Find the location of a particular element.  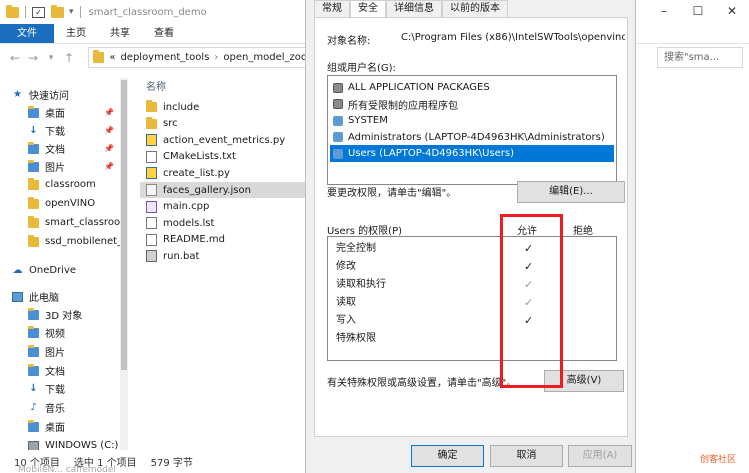

nav-item-label: 桌面 is located at coordinates (55, 114).